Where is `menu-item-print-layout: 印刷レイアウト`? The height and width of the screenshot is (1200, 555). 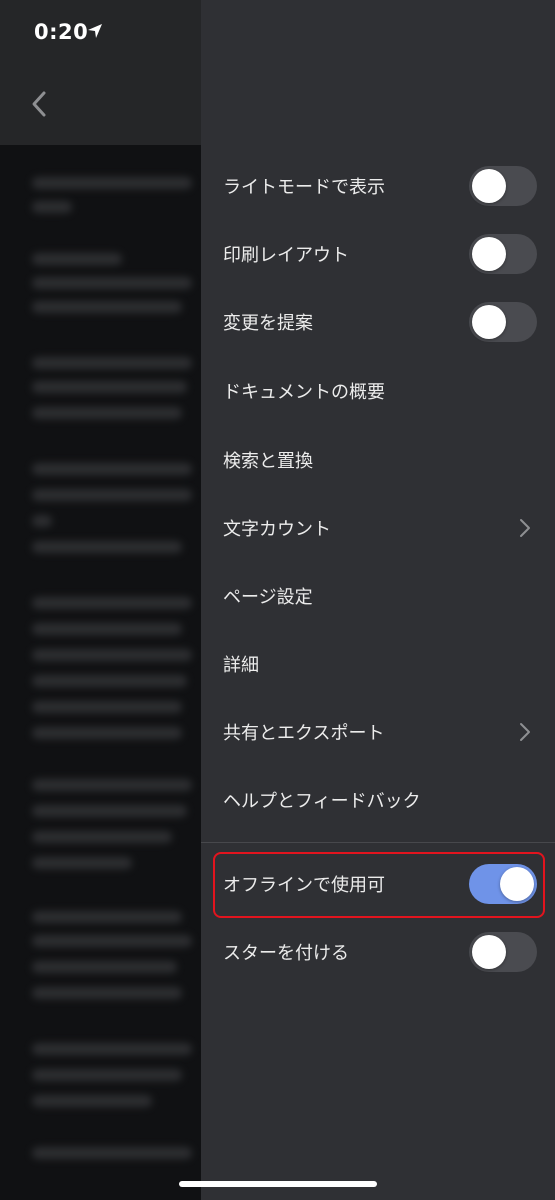 menu-item-print-layout: 印刷レイアウト is located at coordinates (378, 254).